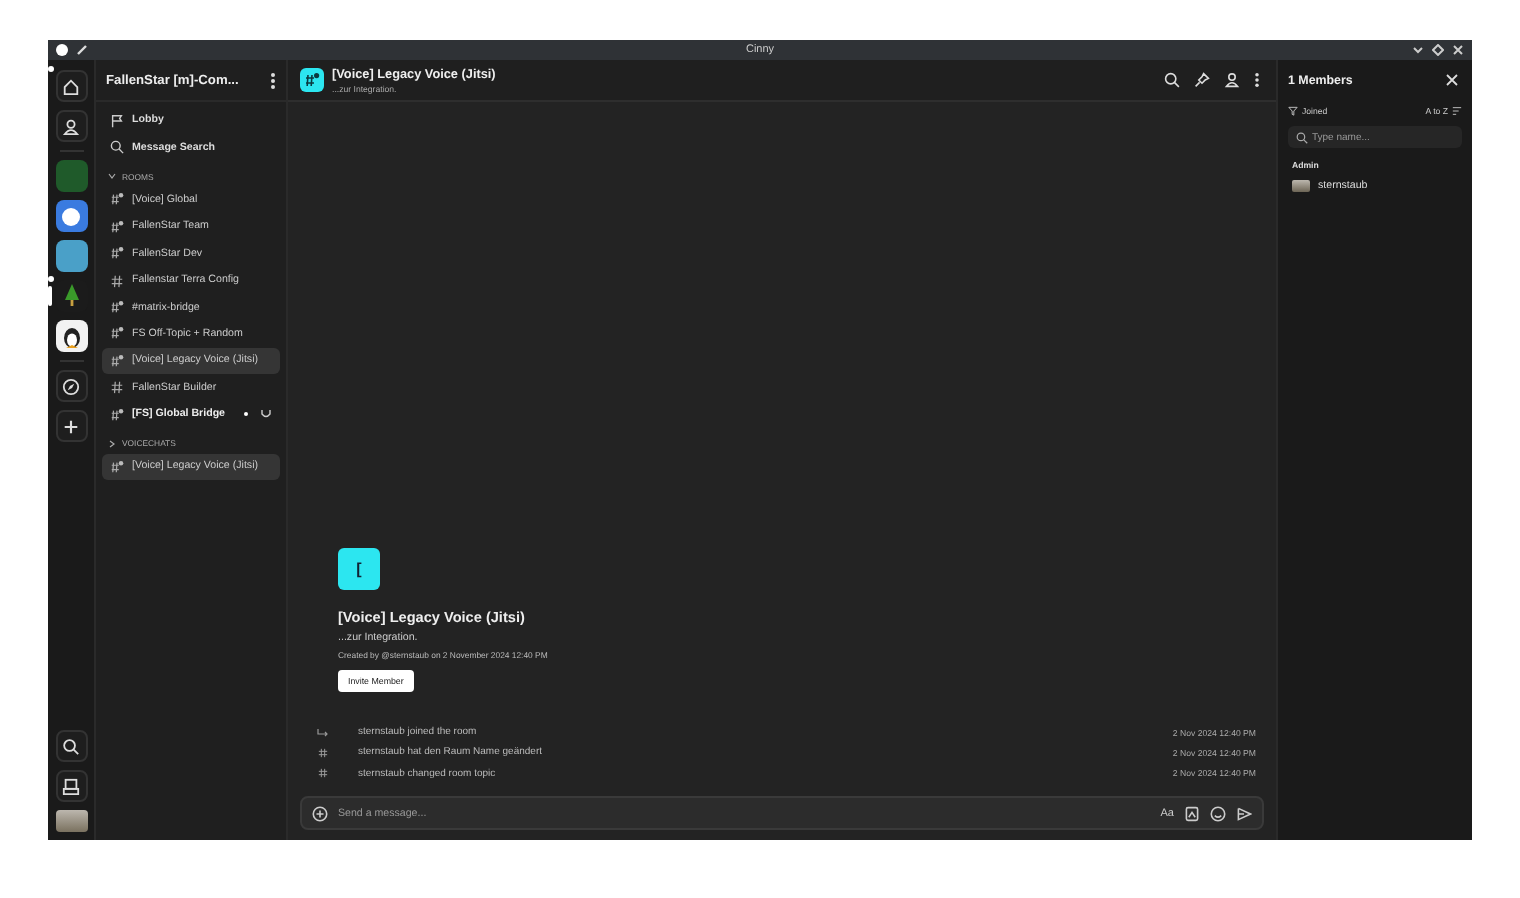 The width and height of the screenshot is (1520, 898). I want to click on explore-button, so click(71, 386).